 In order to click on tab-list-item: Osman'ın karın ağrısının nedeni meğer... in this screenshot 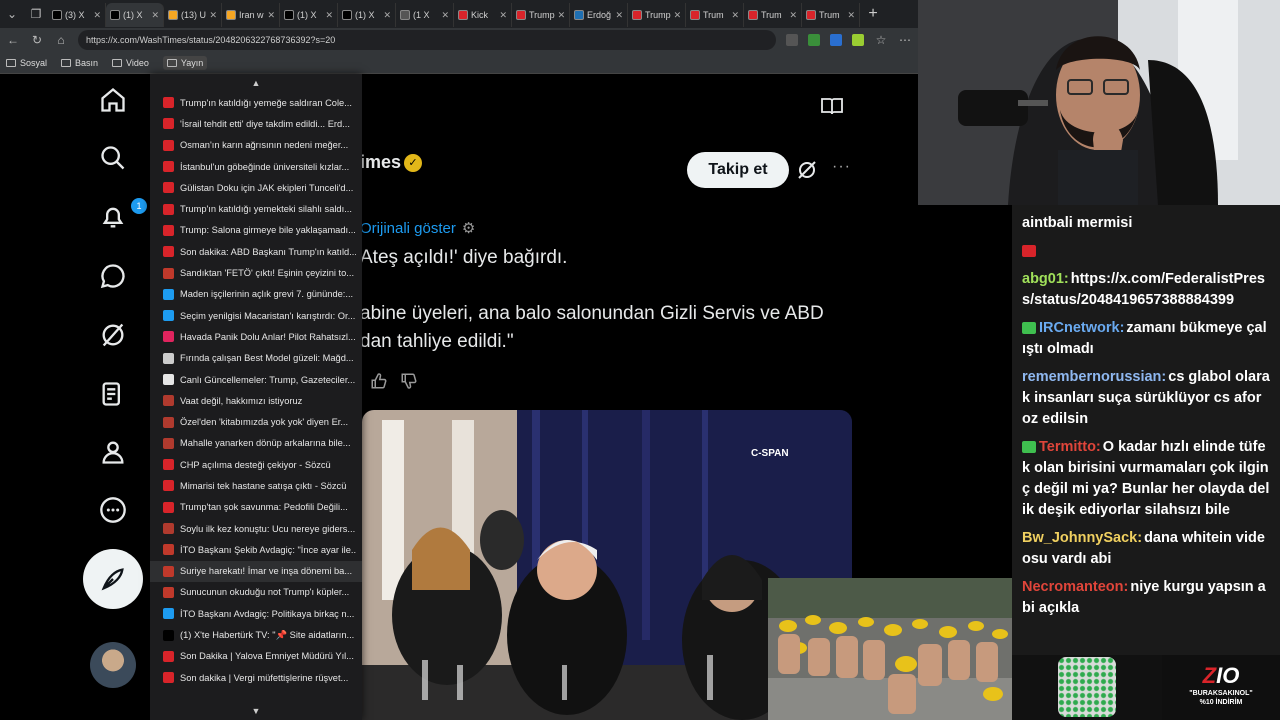, I will do `click(256, 145)`.